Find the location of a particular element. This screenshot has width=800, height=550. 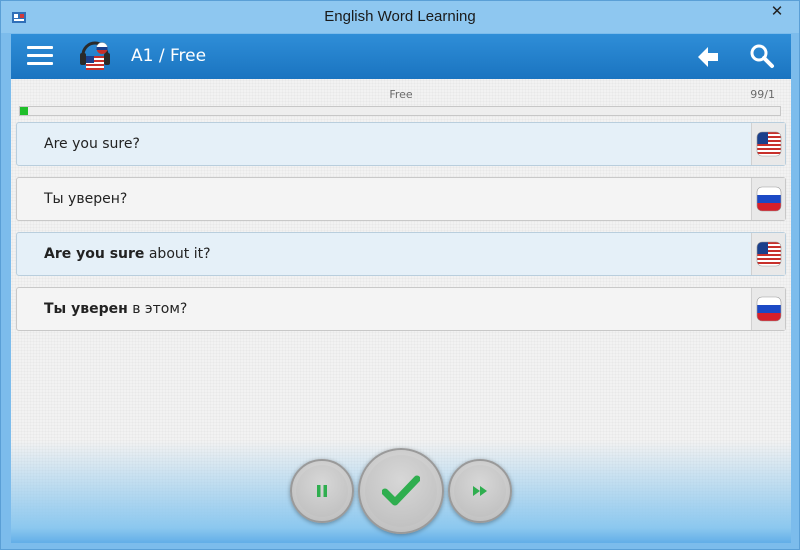

search-icon is located at coordinates (762, 56).